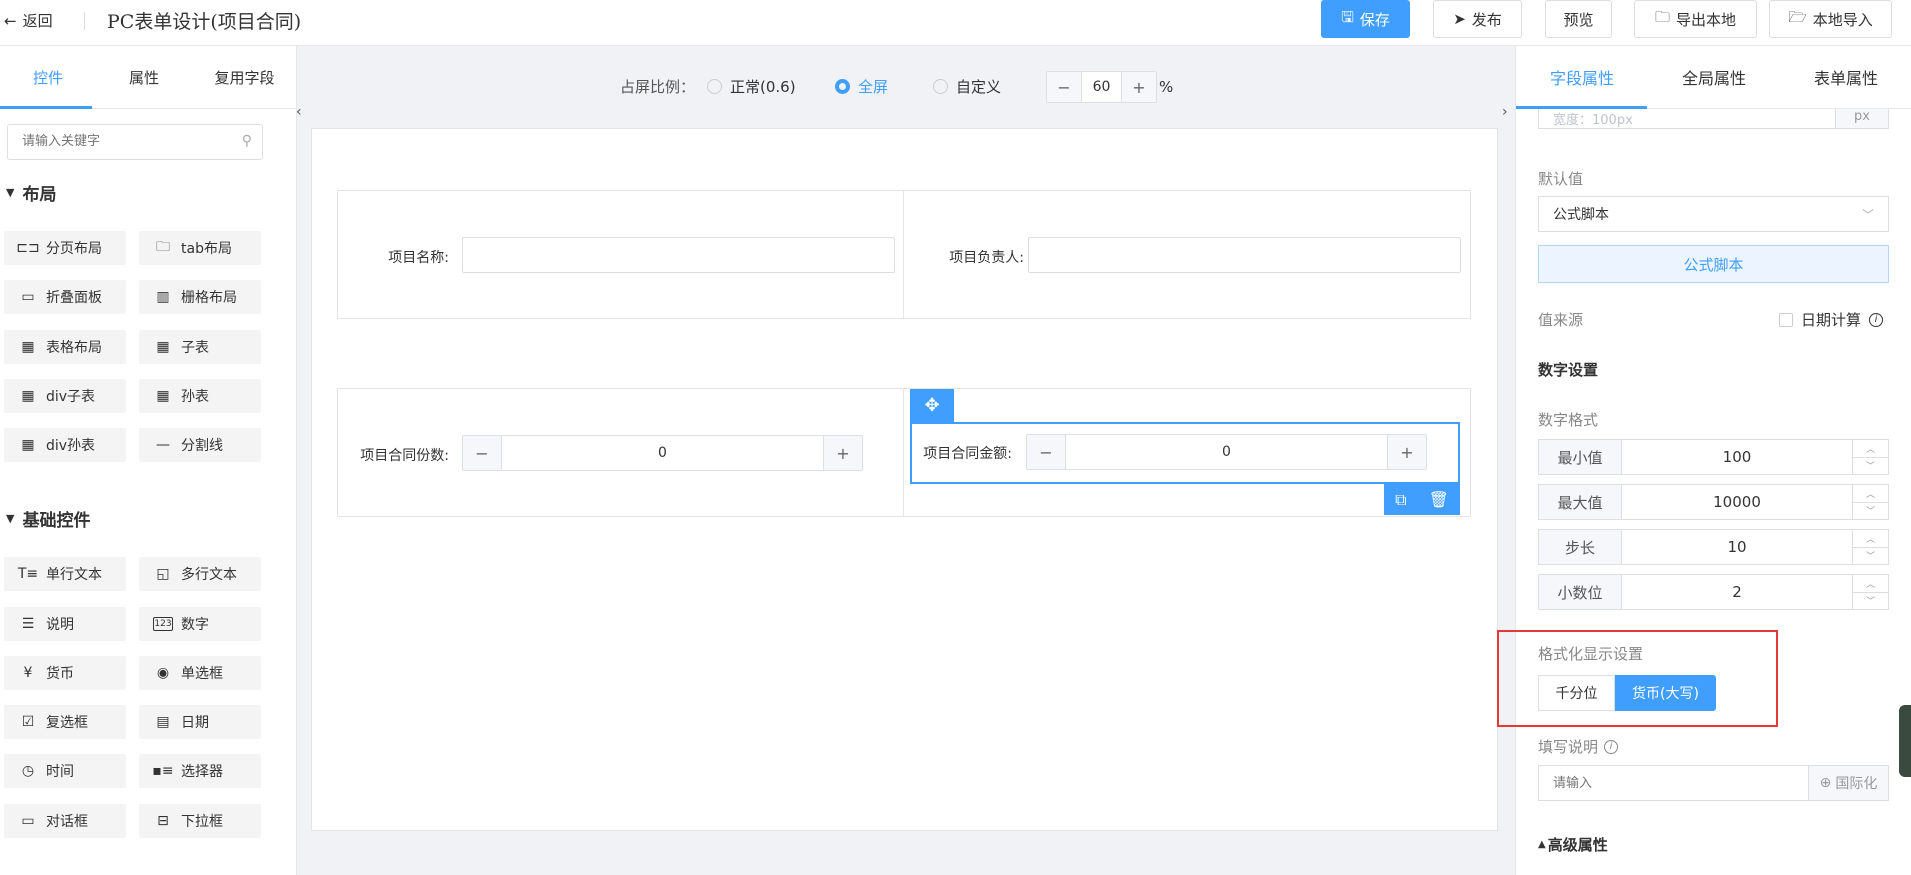 The image size is (1911, 875). I want to click on fill-hint-field: ⊕国际化, so click(1713, 783).